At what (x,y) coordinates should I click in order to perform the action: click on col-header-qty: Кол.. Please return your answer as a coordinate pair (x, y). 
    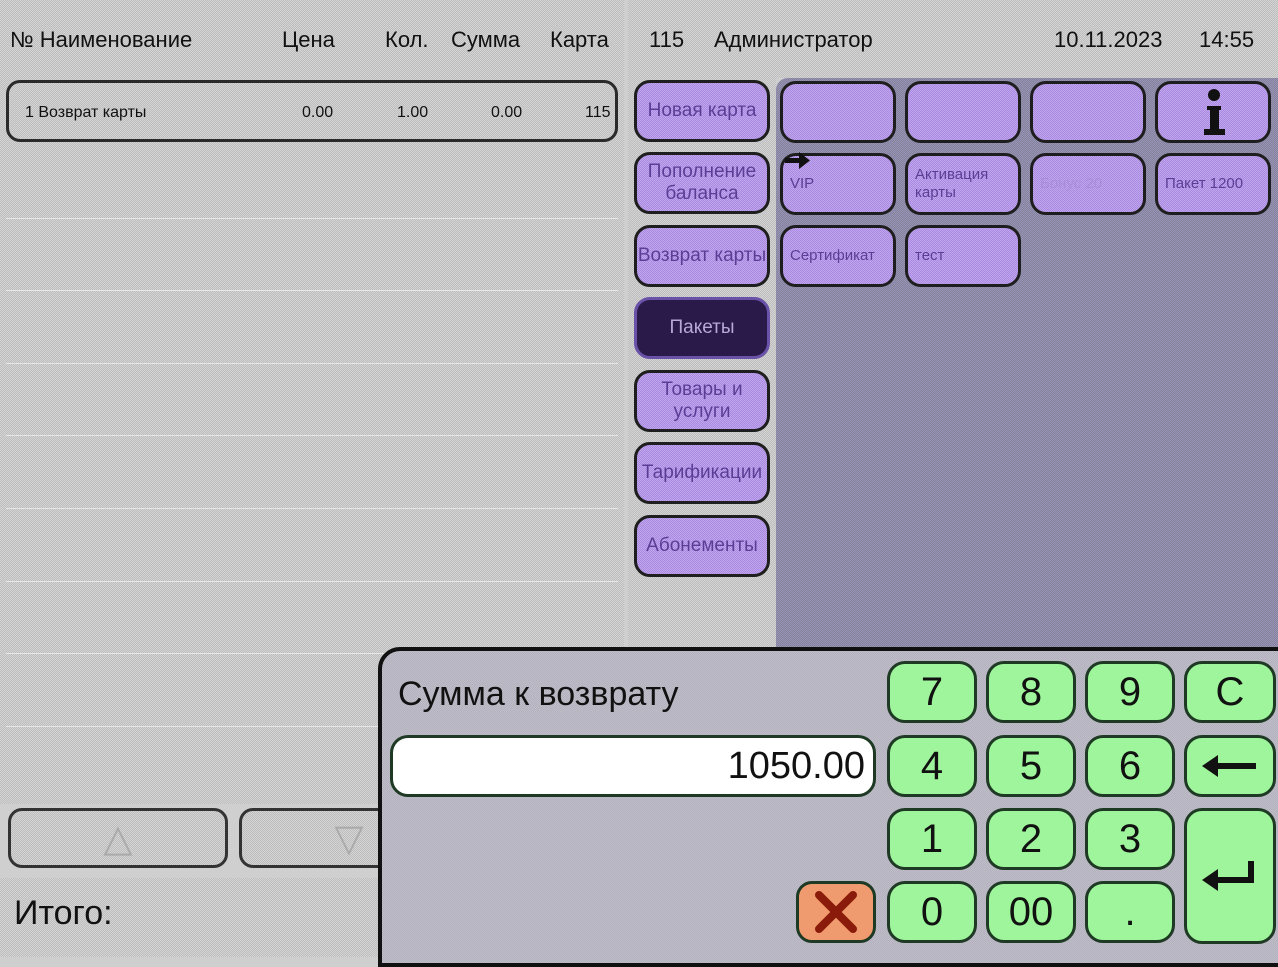
    Looking at the image, I should click on (407, 39).